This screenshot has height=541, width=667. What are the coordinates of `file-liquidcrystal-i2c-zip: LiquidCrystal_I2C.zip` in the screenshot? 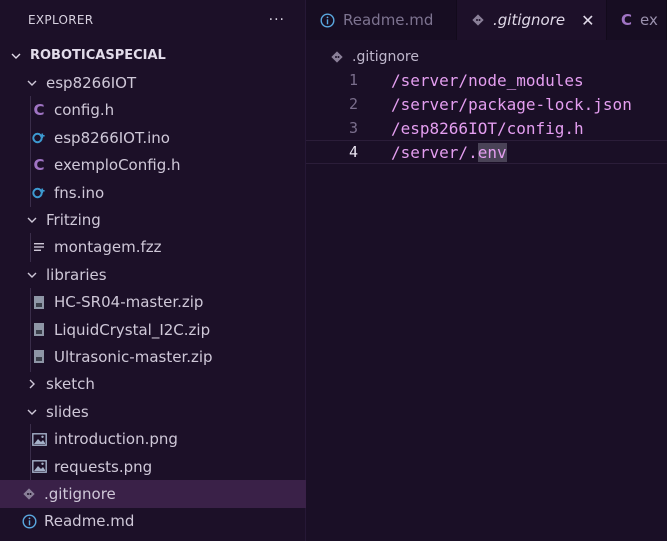 It's located at (153, 329).